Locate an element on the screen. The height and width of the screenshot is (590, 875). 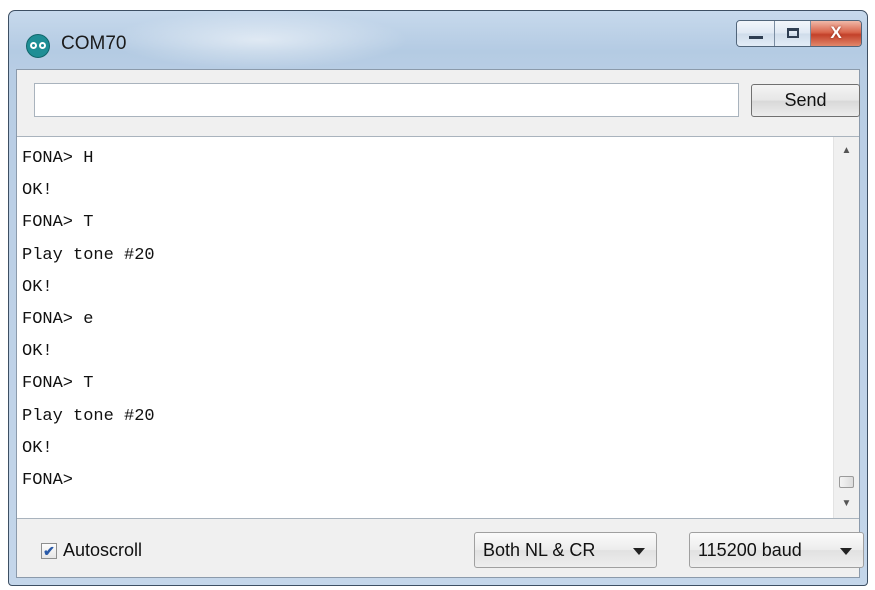
title-bar: COM70 X is located at coordinates (438, 40).